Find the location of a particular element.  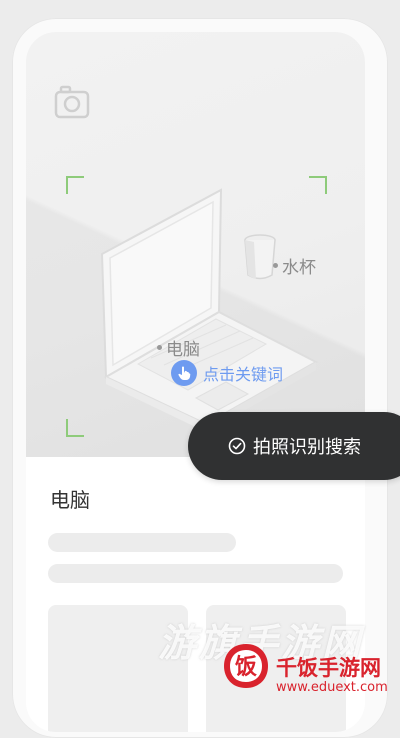

camera-button is located at coordinates (72, 102).